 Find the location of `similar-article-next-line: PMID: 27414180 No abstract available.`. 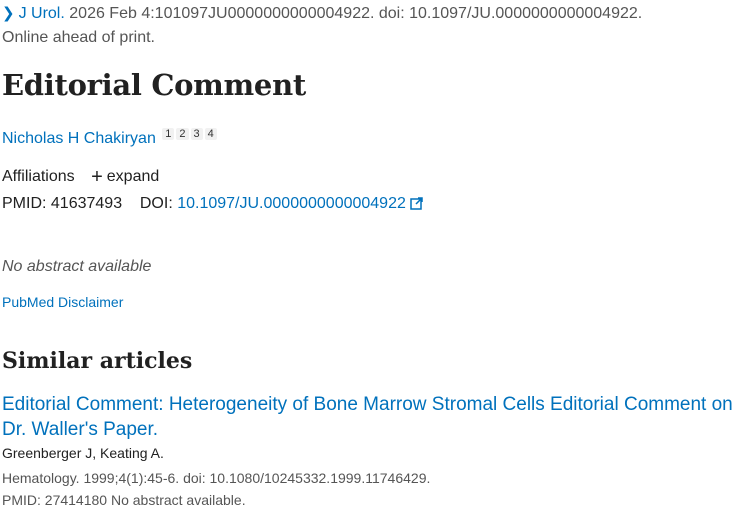

similar-article-next-line: PMID: 27414180 No abstract available. is located at coordinates (124, 500).